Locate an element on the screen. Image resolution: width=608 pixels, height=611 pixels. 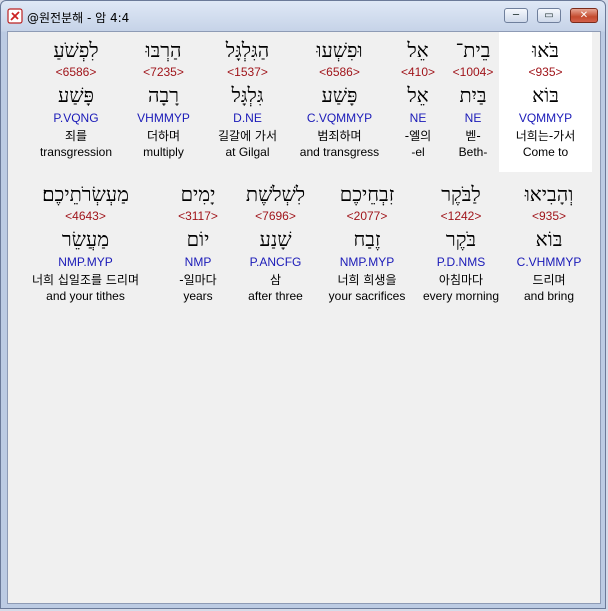
english-gloss: Beth- is located at coordinates (473, 152).